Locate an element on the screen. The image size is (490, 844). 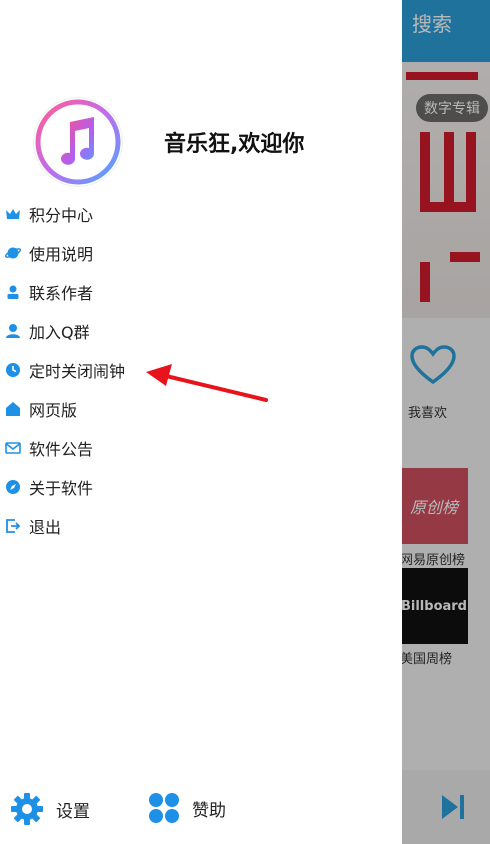
compass-icon is located at coordinates (13, 487).